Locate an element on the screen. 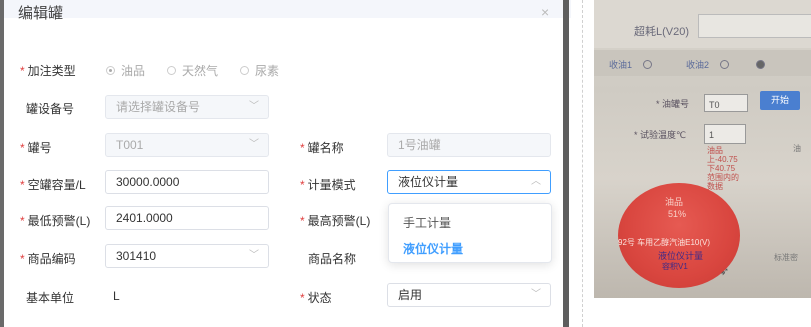 Image resolution: width=811 pixels, height=327 pixels. close-icon: × is located at coordinates (545, 12).